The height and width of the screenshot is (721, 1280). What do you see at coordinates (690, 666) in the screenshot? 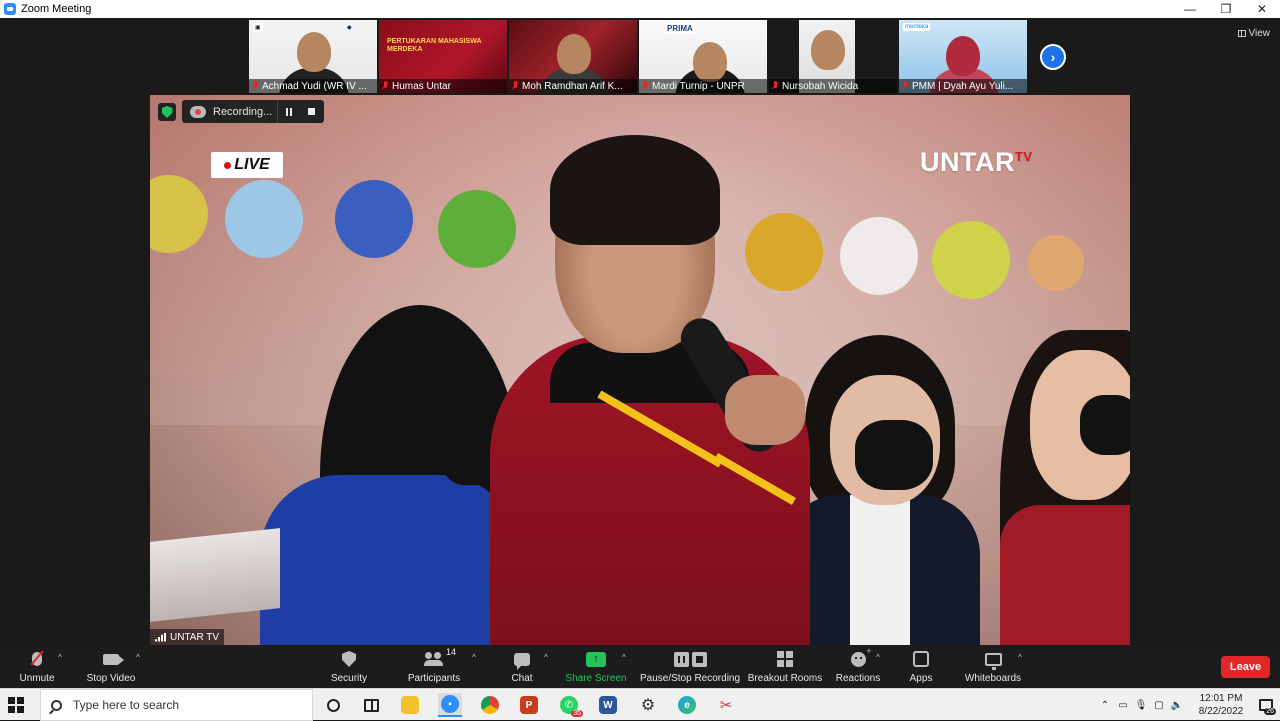
I see `pause-stop-recording-button: Pause/Stop Recording` at bounding box center [690, 666].